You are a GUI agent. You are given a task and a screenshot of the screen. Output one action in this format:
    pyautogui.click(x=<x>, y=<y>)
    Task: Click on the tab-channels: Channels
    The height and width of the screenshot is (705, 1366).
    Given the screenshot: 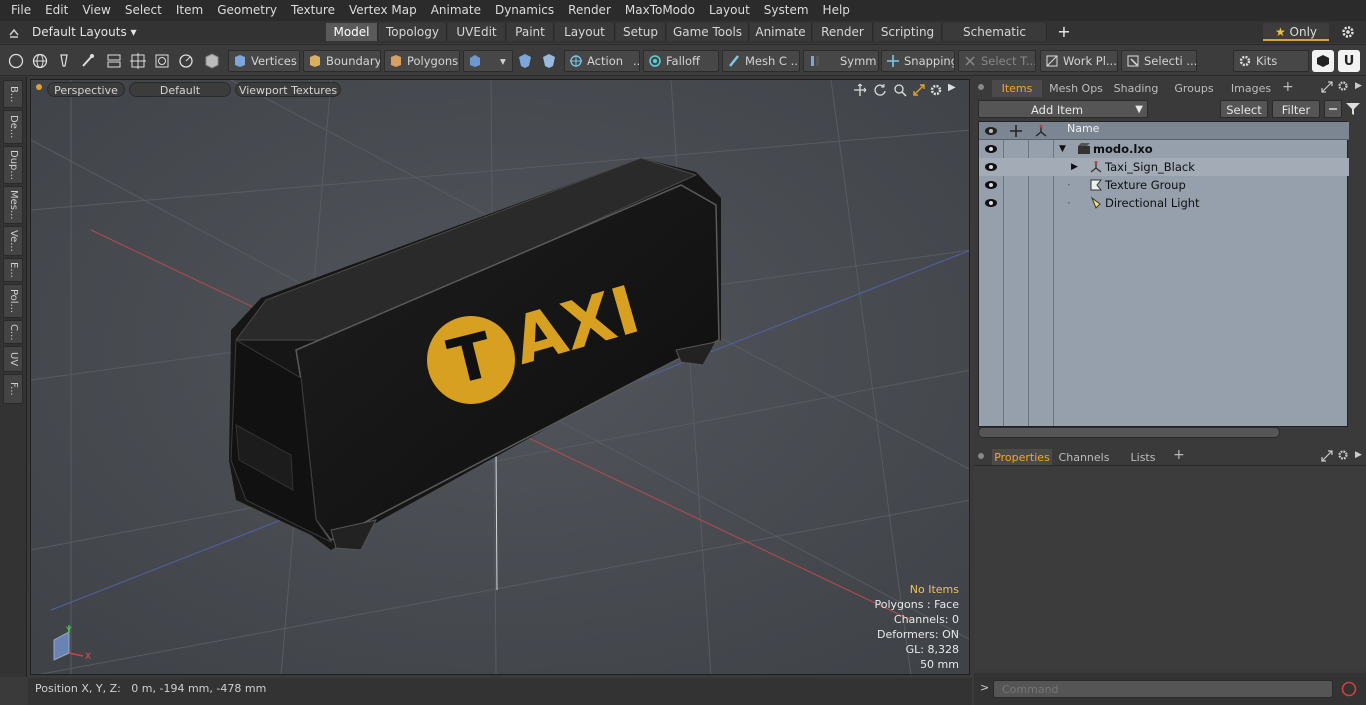 What is the action you would take?
    pyautogui.click(x=1084, y=457)
    